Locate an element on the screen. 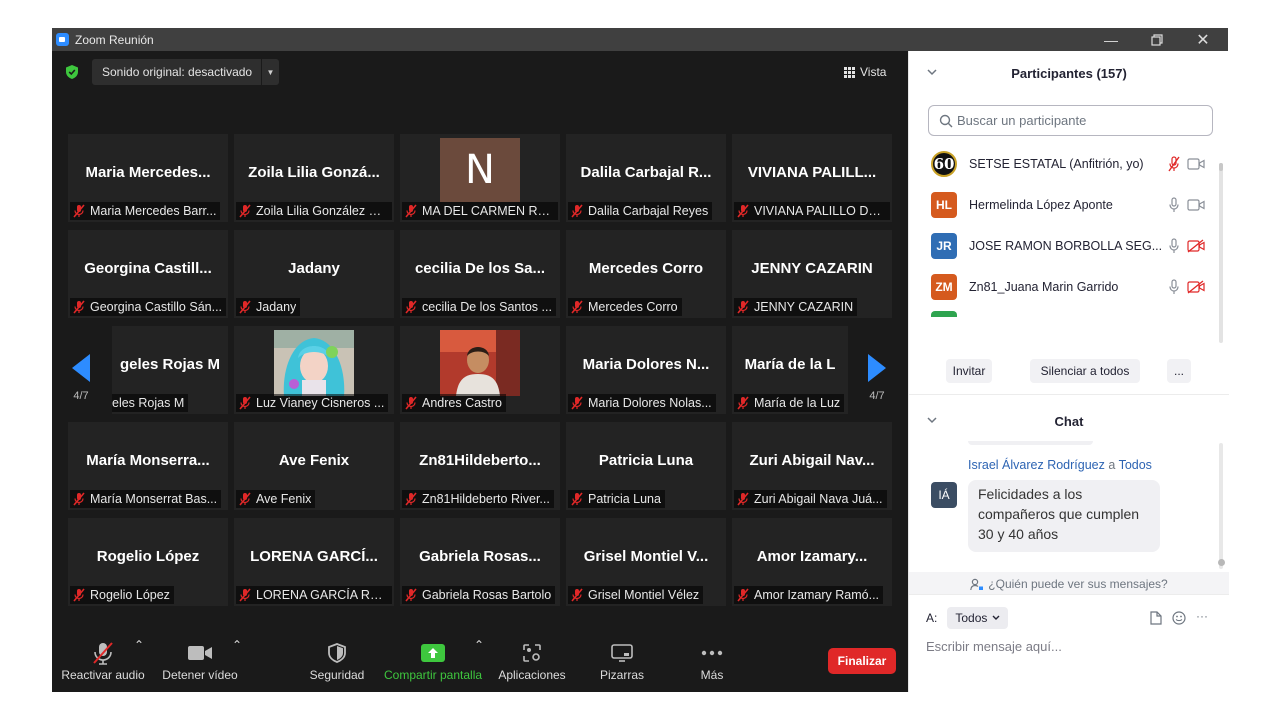  page-indicator-right: 4/7 is located at coordinates (877, 396).